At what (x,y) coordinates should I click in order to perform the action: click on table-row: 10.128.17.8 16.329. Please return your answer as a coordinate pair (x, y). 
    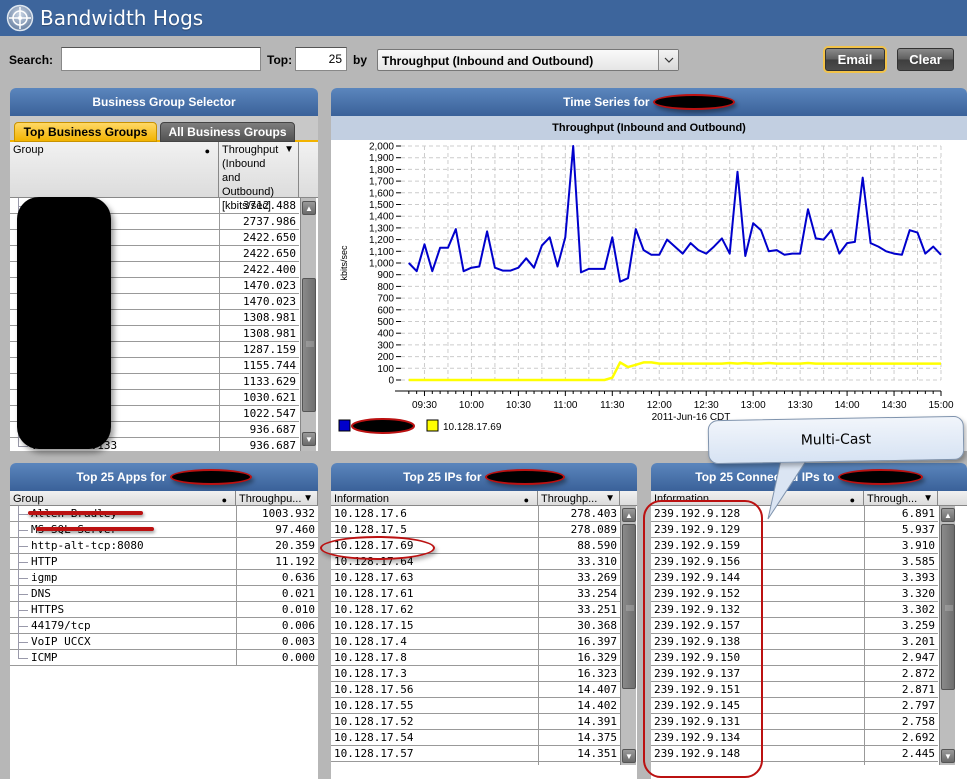
    Looking at the image, I should click on (475, 658).